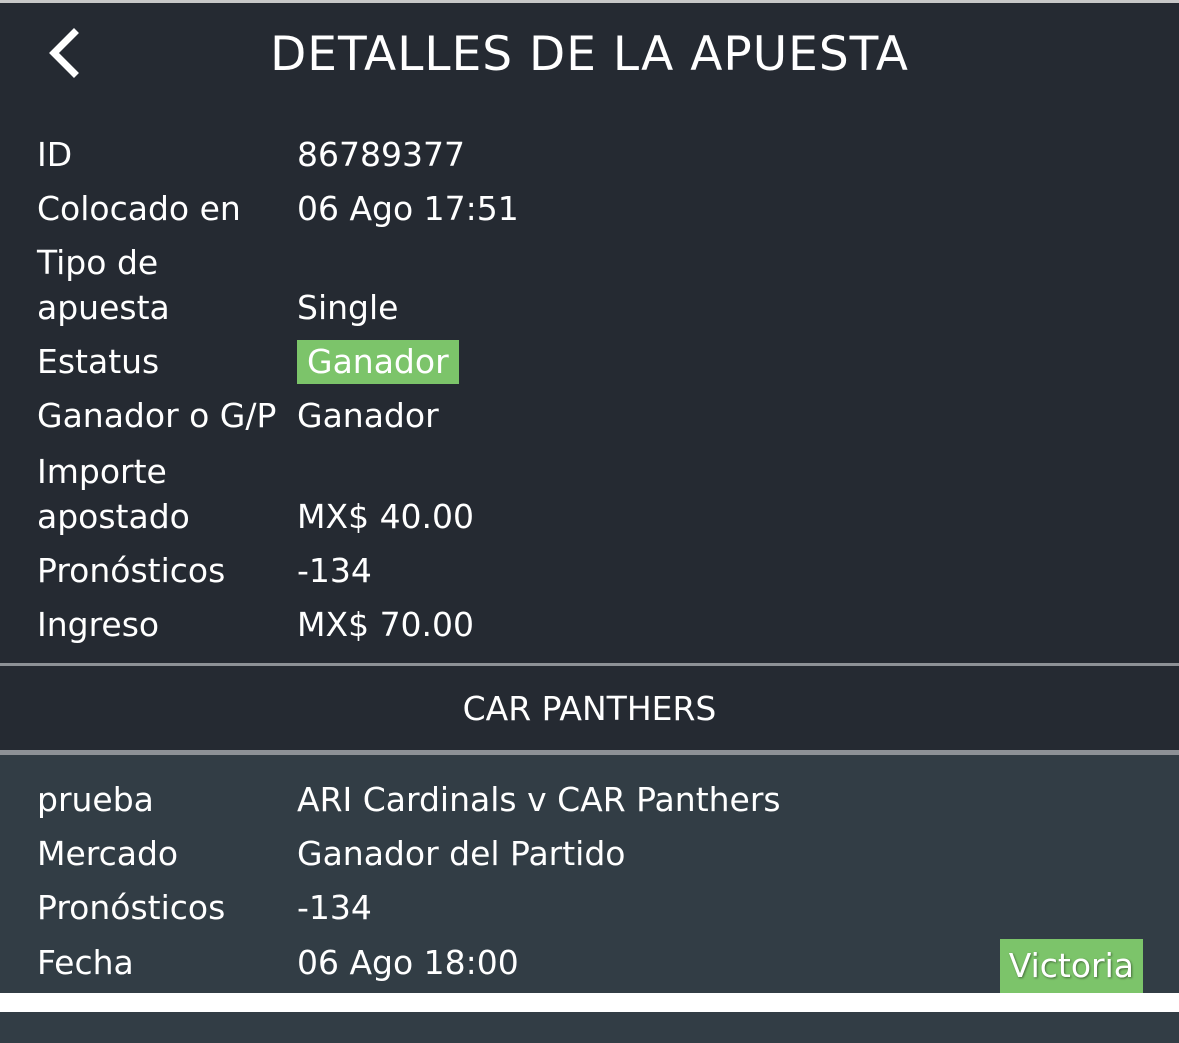  I want to click on selection-heading: CAR PANTHERS, so click(589, 708).